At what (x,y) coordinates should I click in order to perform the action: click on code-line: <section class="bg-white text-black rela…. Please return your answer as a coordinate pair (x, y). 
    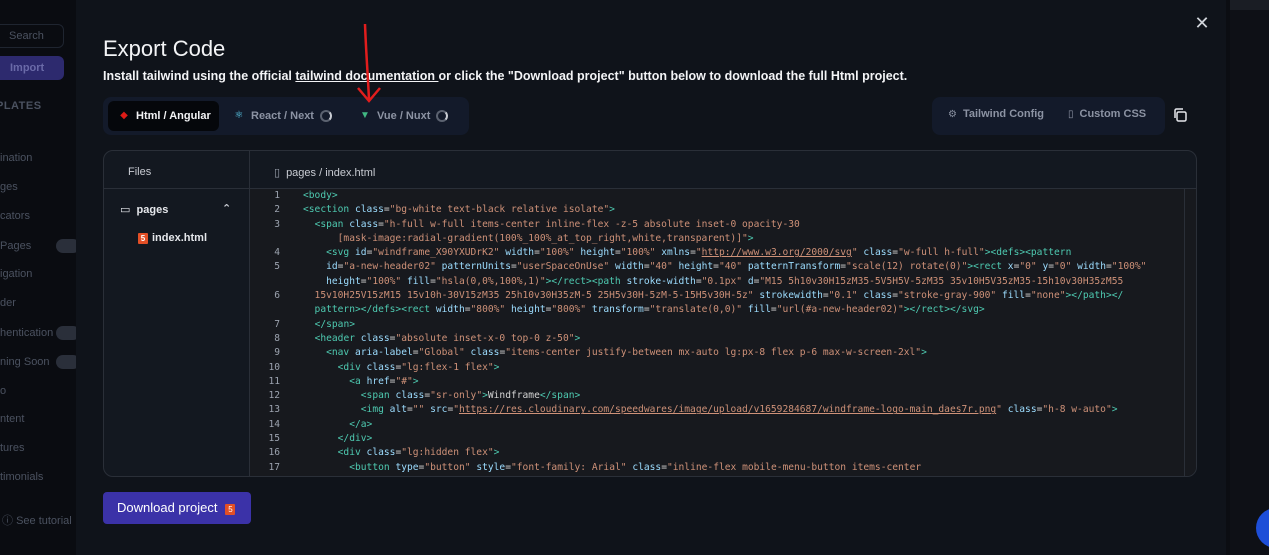
    Looking at the image, I should click on (459, 210).